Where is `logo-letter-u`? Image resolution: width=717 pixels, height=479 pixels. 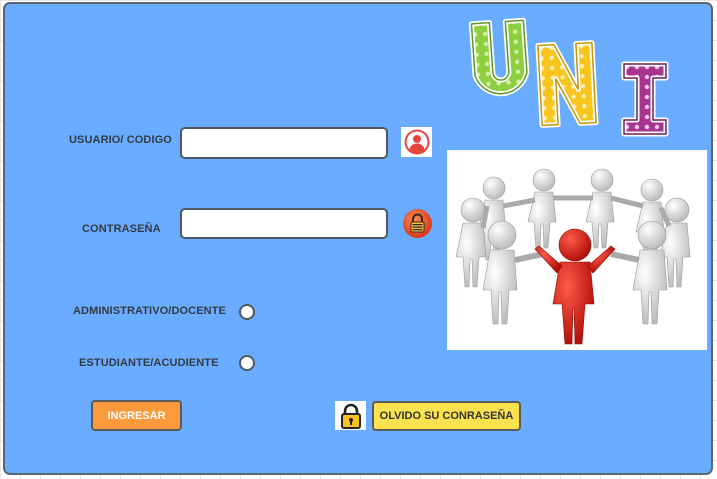
logo-letter-u is located at coordinates (499, 57).